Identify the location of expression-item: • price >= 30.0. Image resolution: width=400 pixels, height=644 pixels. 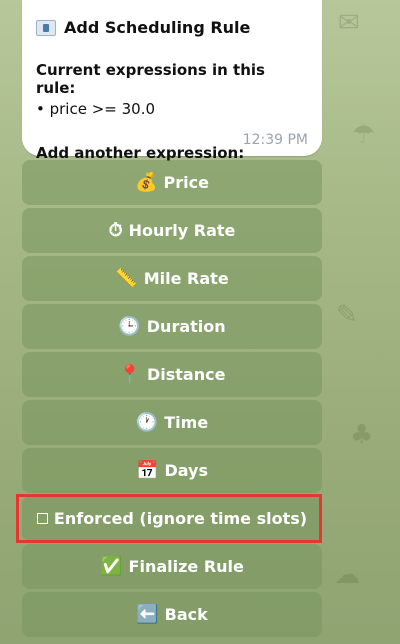
(96, 109).